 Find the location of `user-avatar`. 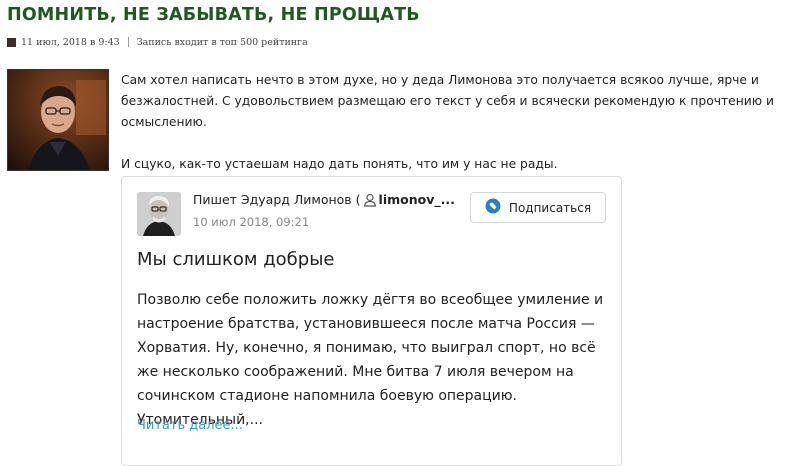

user-avatar is located at coordinates (58, 120).